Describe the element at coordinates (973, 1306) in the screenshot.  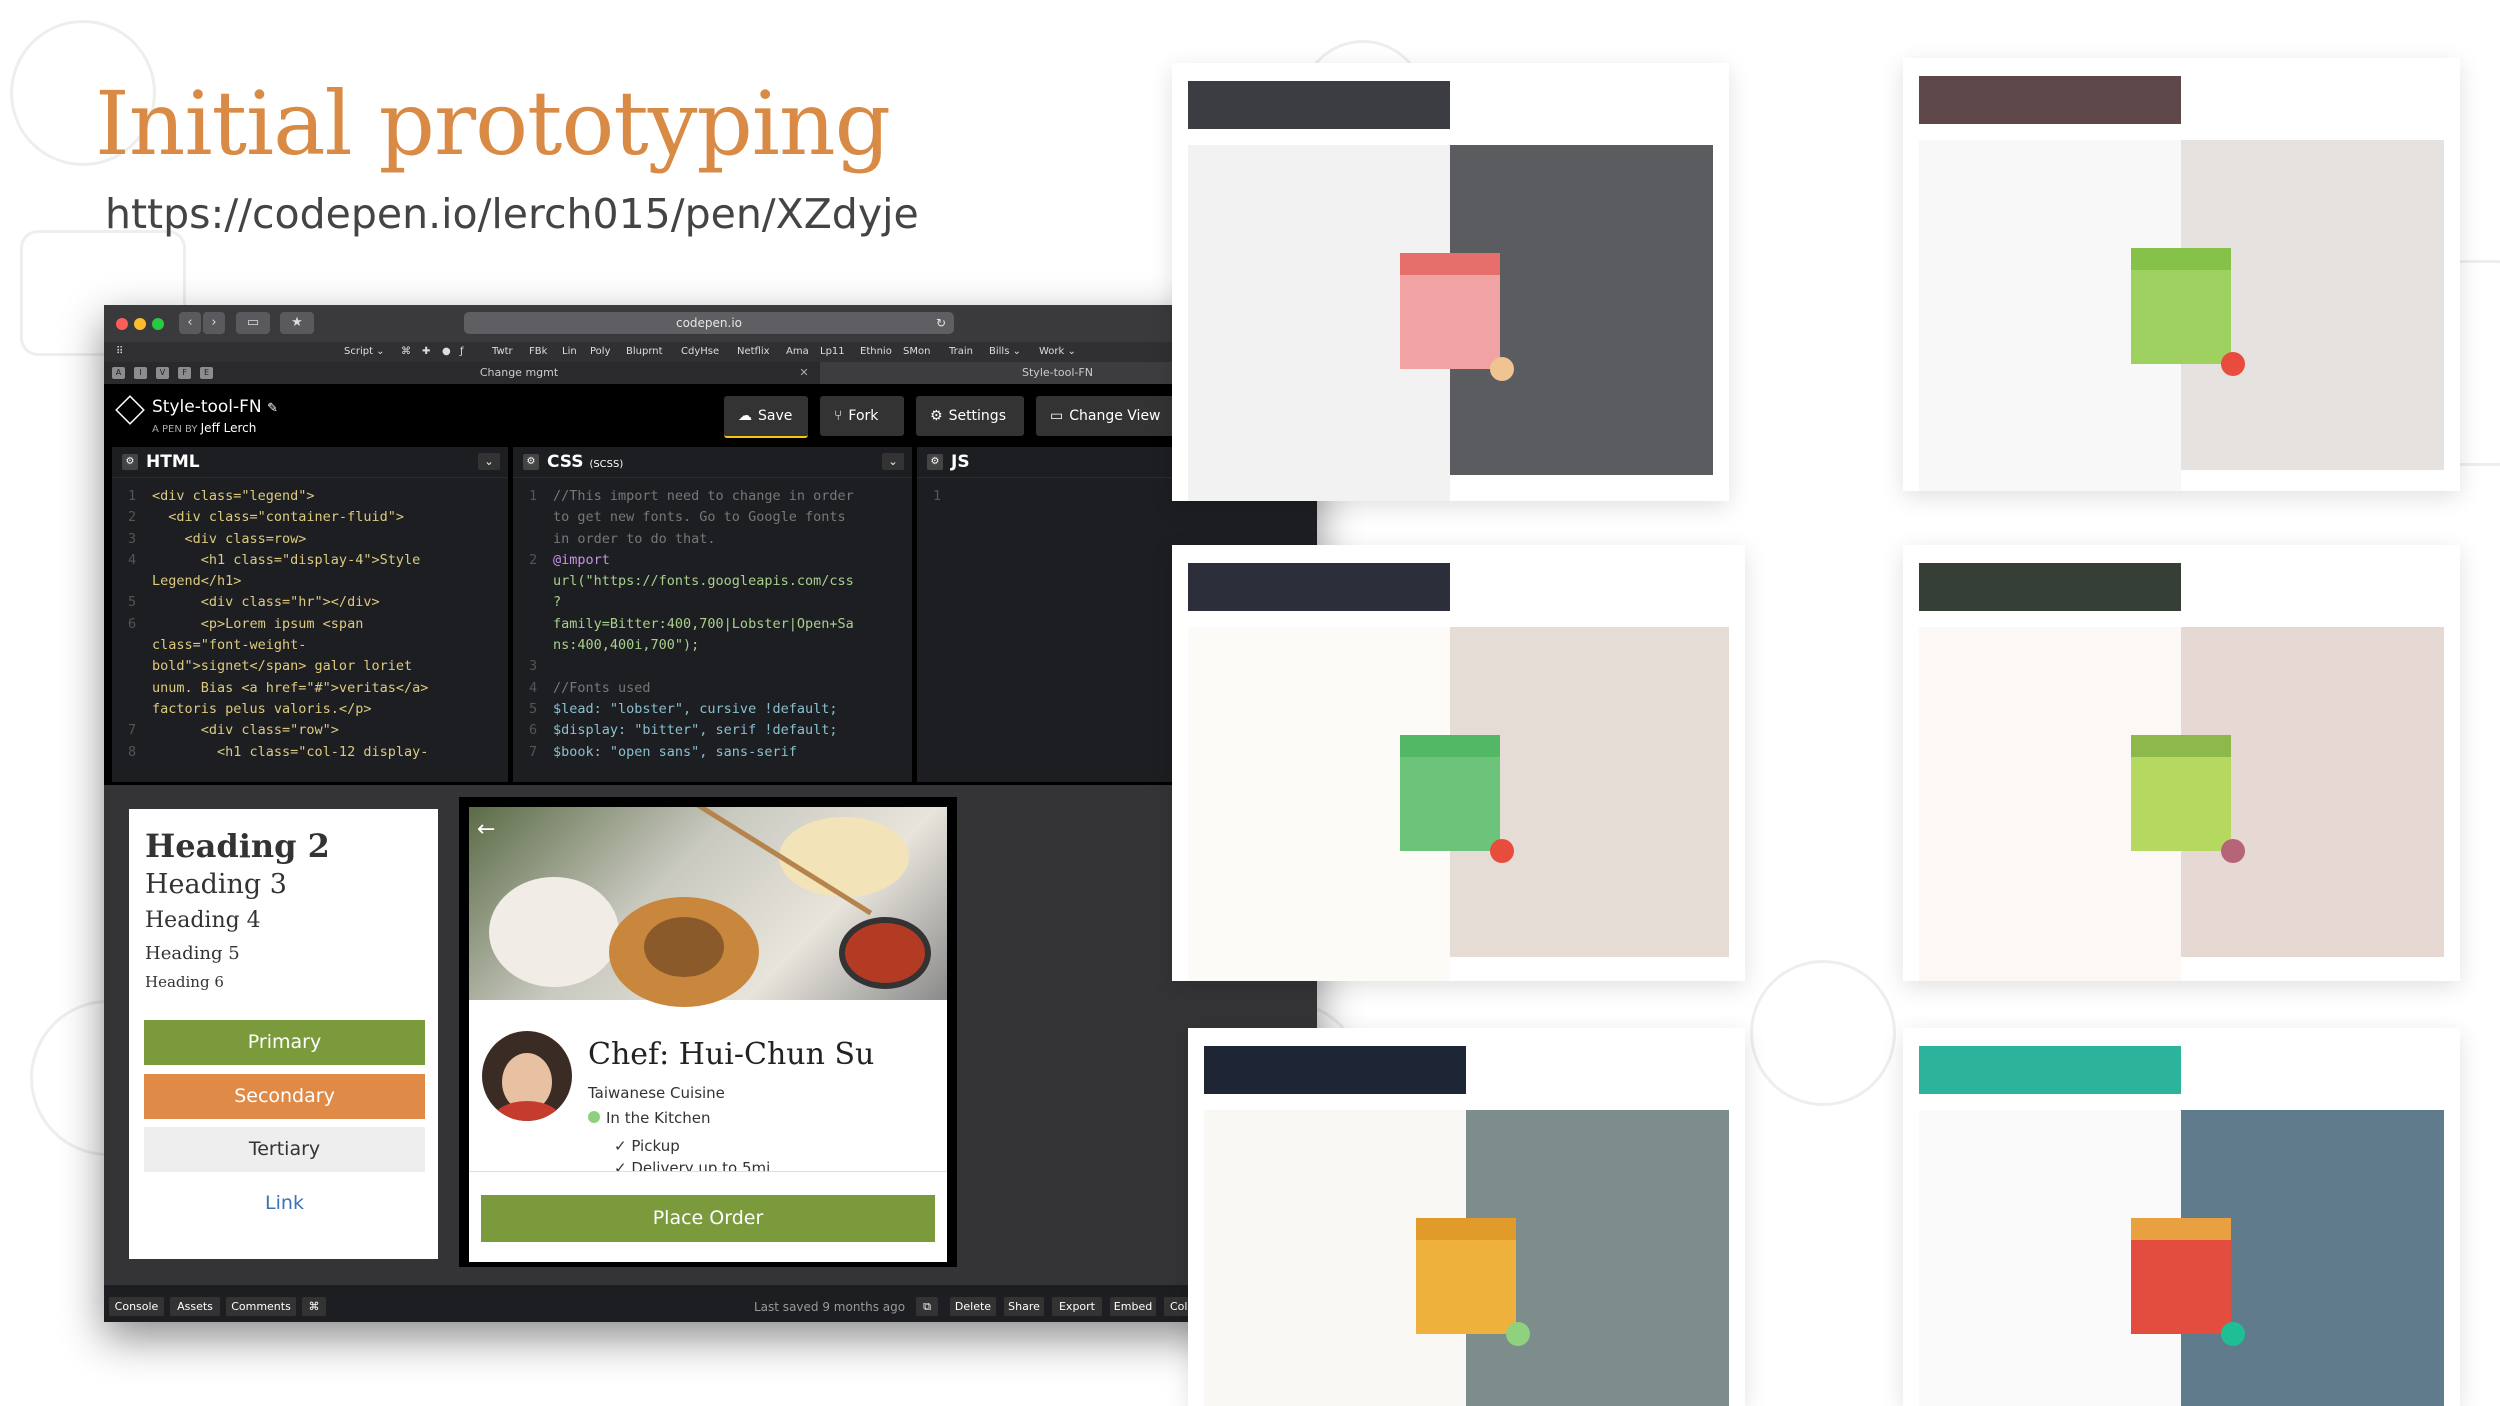
I see `delete-button: Delete` at that location.